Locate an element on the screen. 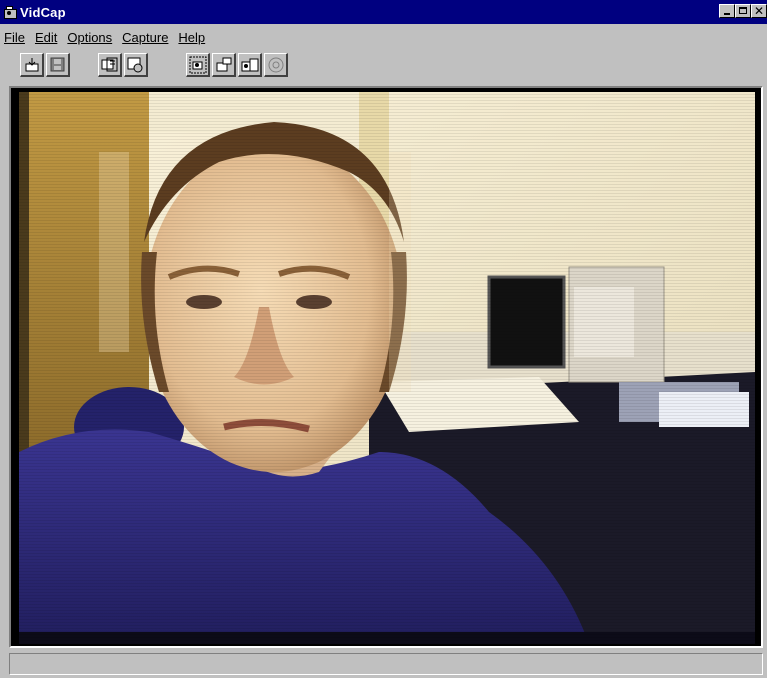  menu-edit: Edit is located at coordinates (49, 37).